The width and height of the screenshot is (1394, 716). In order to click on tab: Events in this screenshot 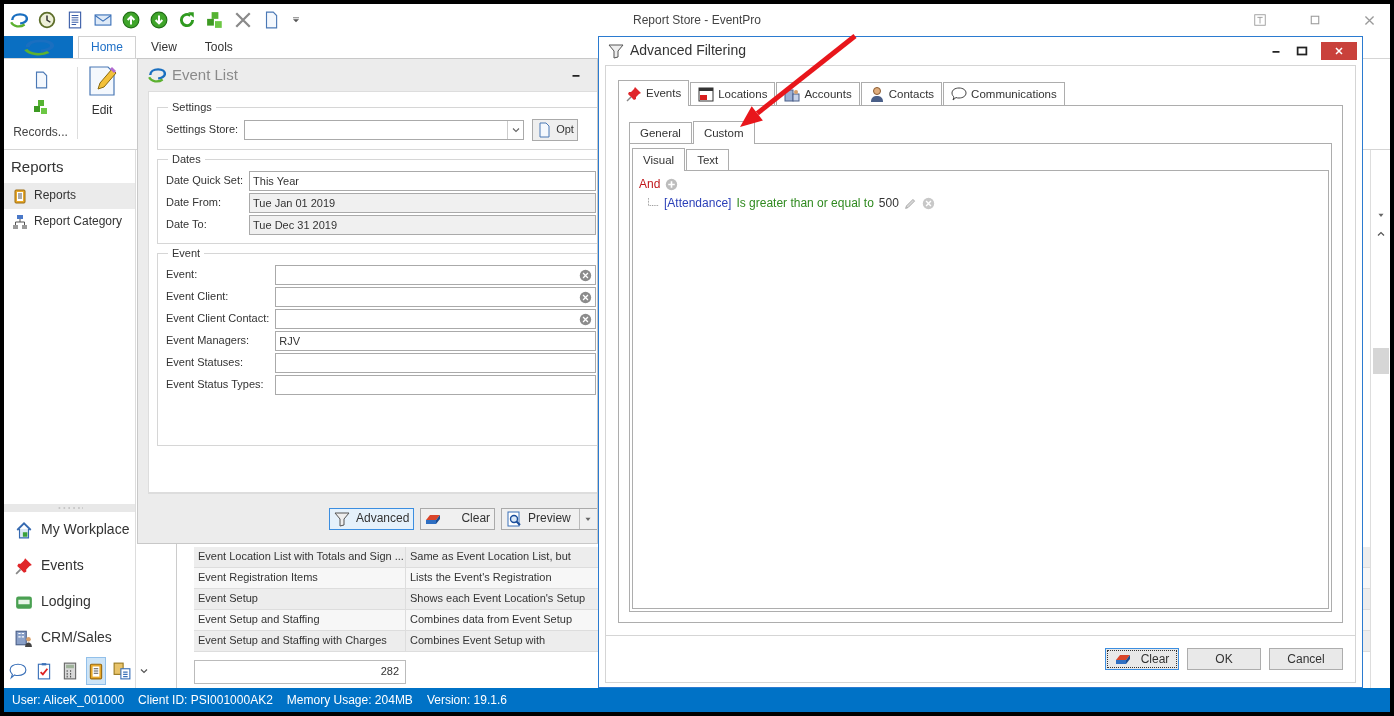, I will do `click(654, 93)`.